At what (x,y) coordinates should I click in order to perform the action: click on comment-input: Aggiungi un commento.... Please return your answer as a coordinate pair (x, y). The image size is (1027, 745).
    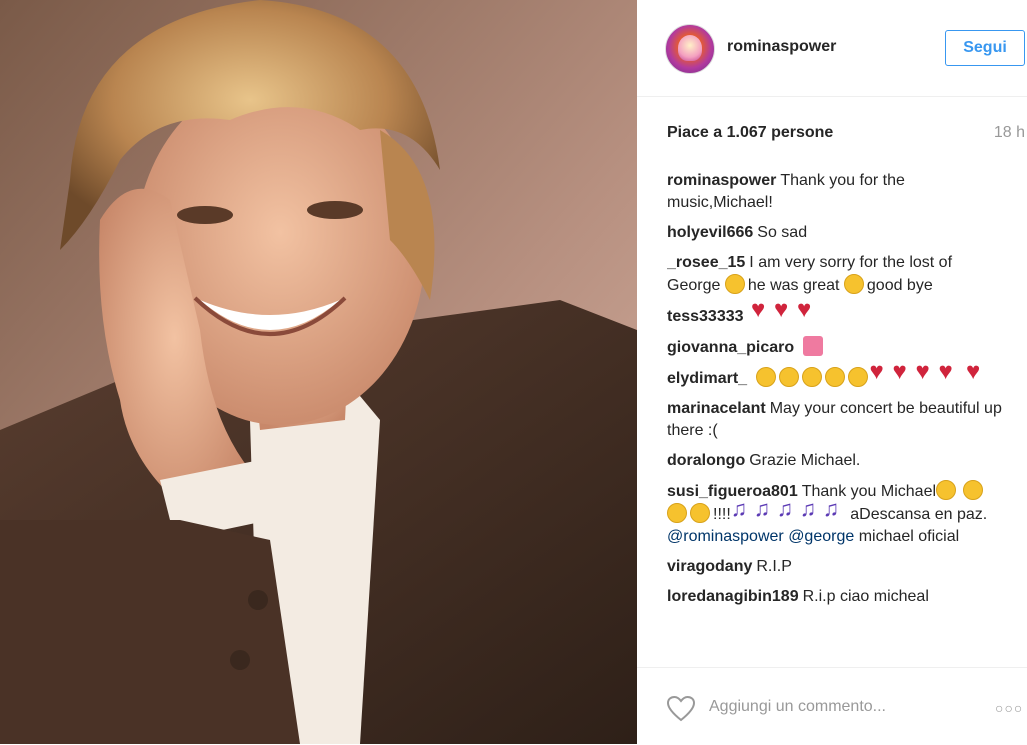
    Looking at the image, I should click on (829, 707).